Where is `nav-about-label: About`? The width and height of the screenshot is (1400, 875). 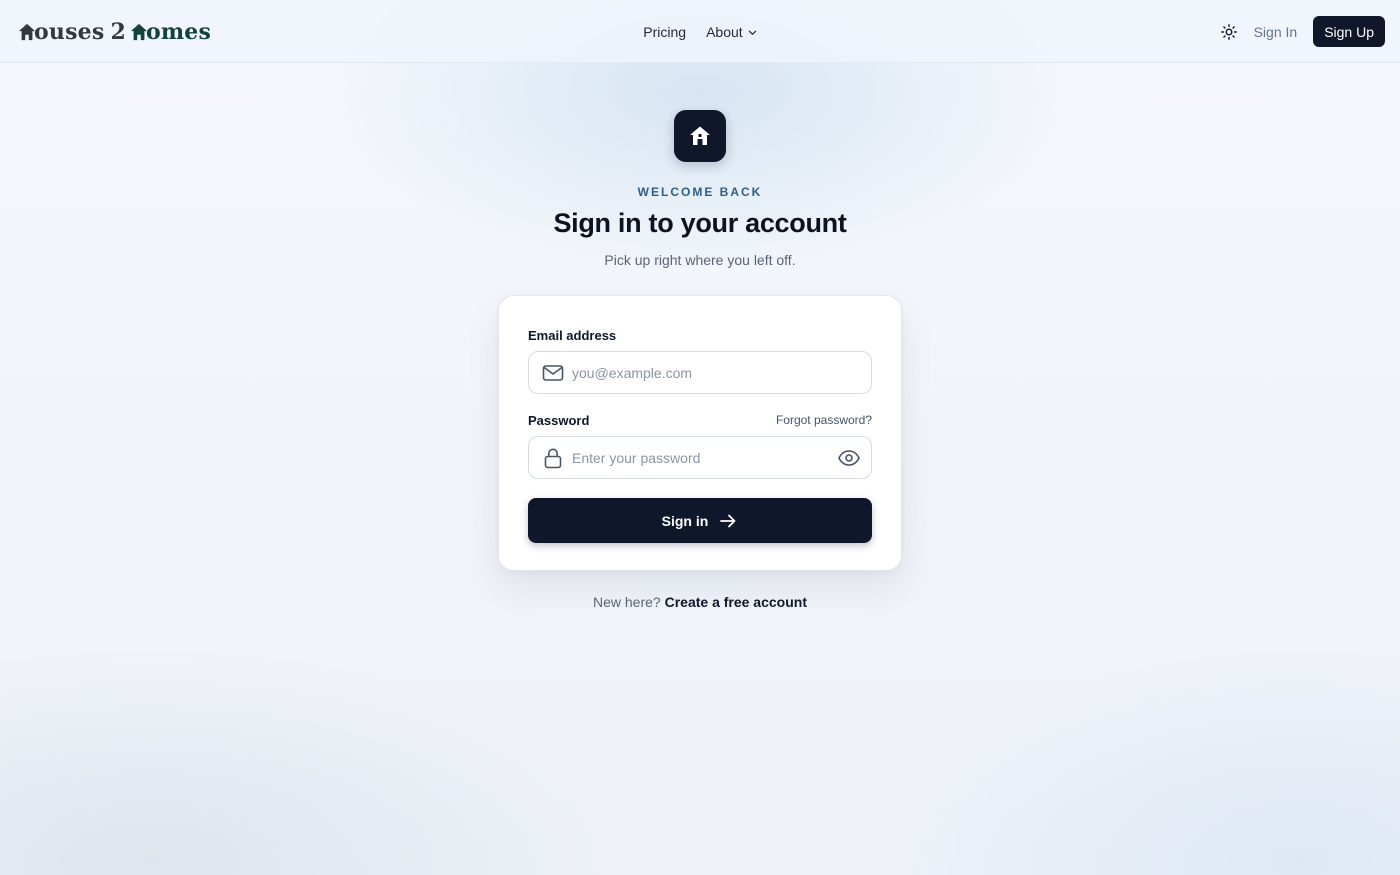
nav-about-label: About is located at coordinates (724, 31).